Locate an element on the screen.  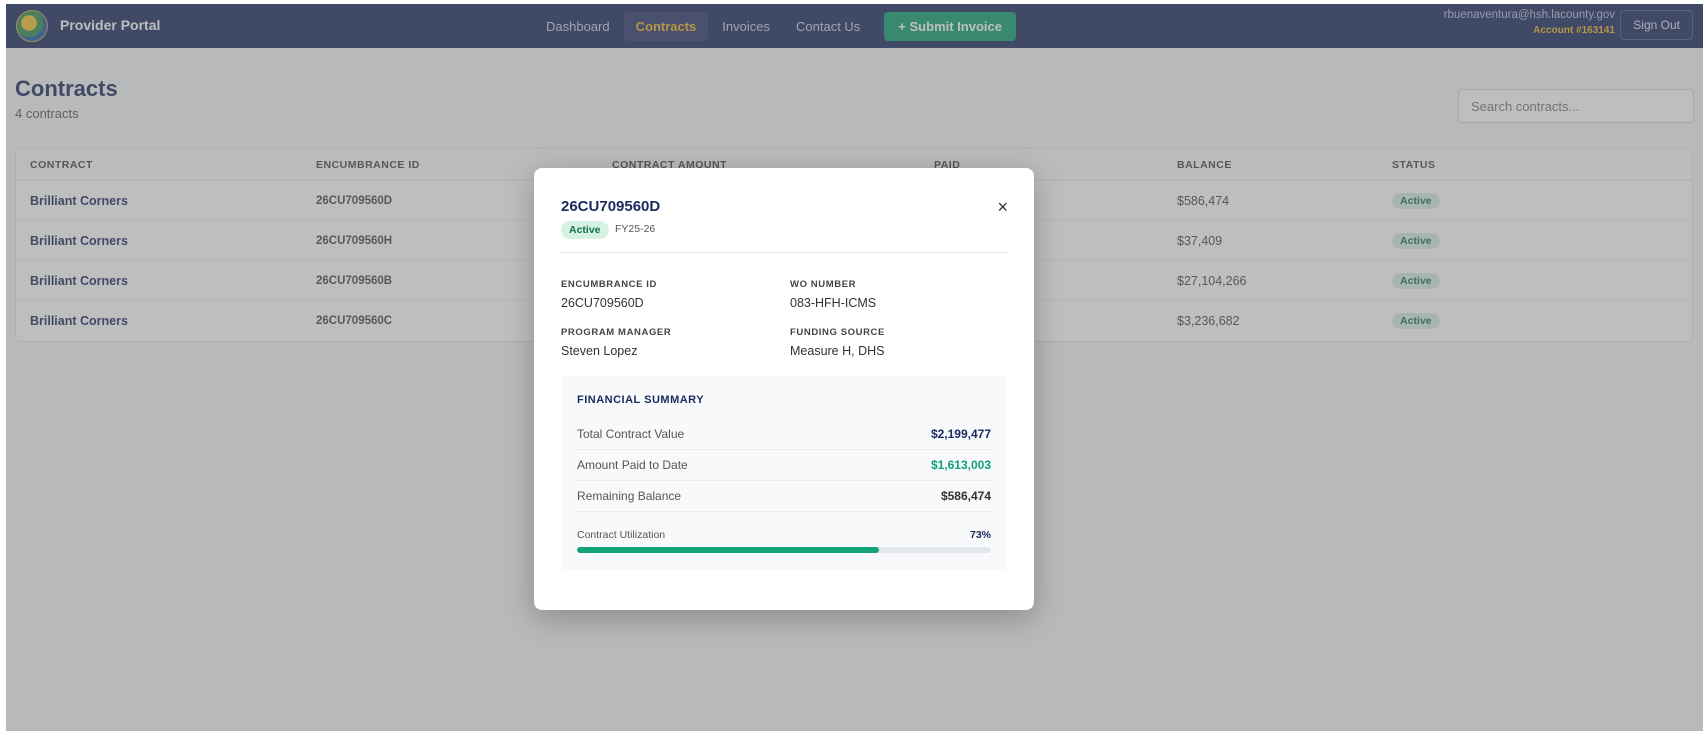
status-badge: Active is located at coordinates (585, 230).